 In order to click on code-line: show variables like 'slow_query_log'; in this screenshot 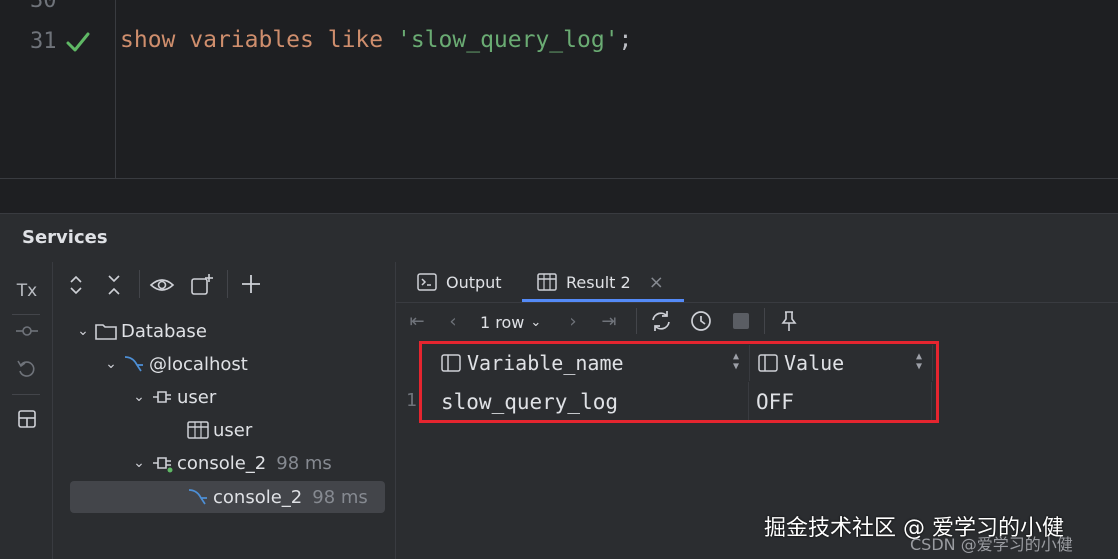, I will do `click(376, 40)`.